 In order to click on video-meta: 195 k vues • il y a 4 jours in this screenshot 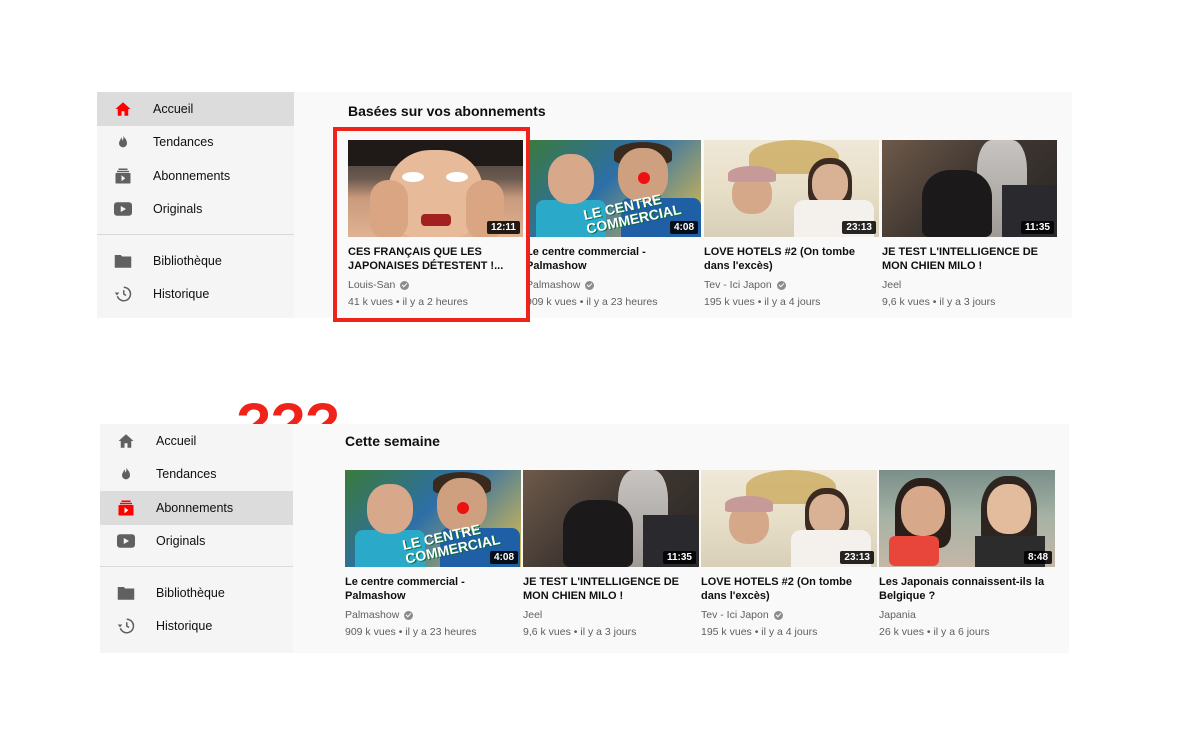, I will do `click(759, 632)`.